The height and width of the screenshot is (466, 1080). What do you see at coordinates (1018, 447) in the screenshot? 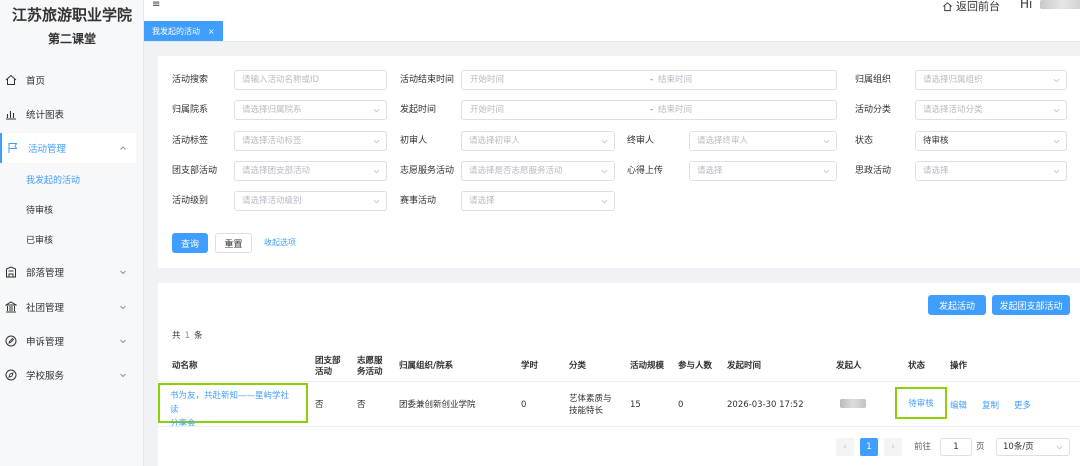
I see `page-size-value: 10条/页` at bounding box center [1018, 447].